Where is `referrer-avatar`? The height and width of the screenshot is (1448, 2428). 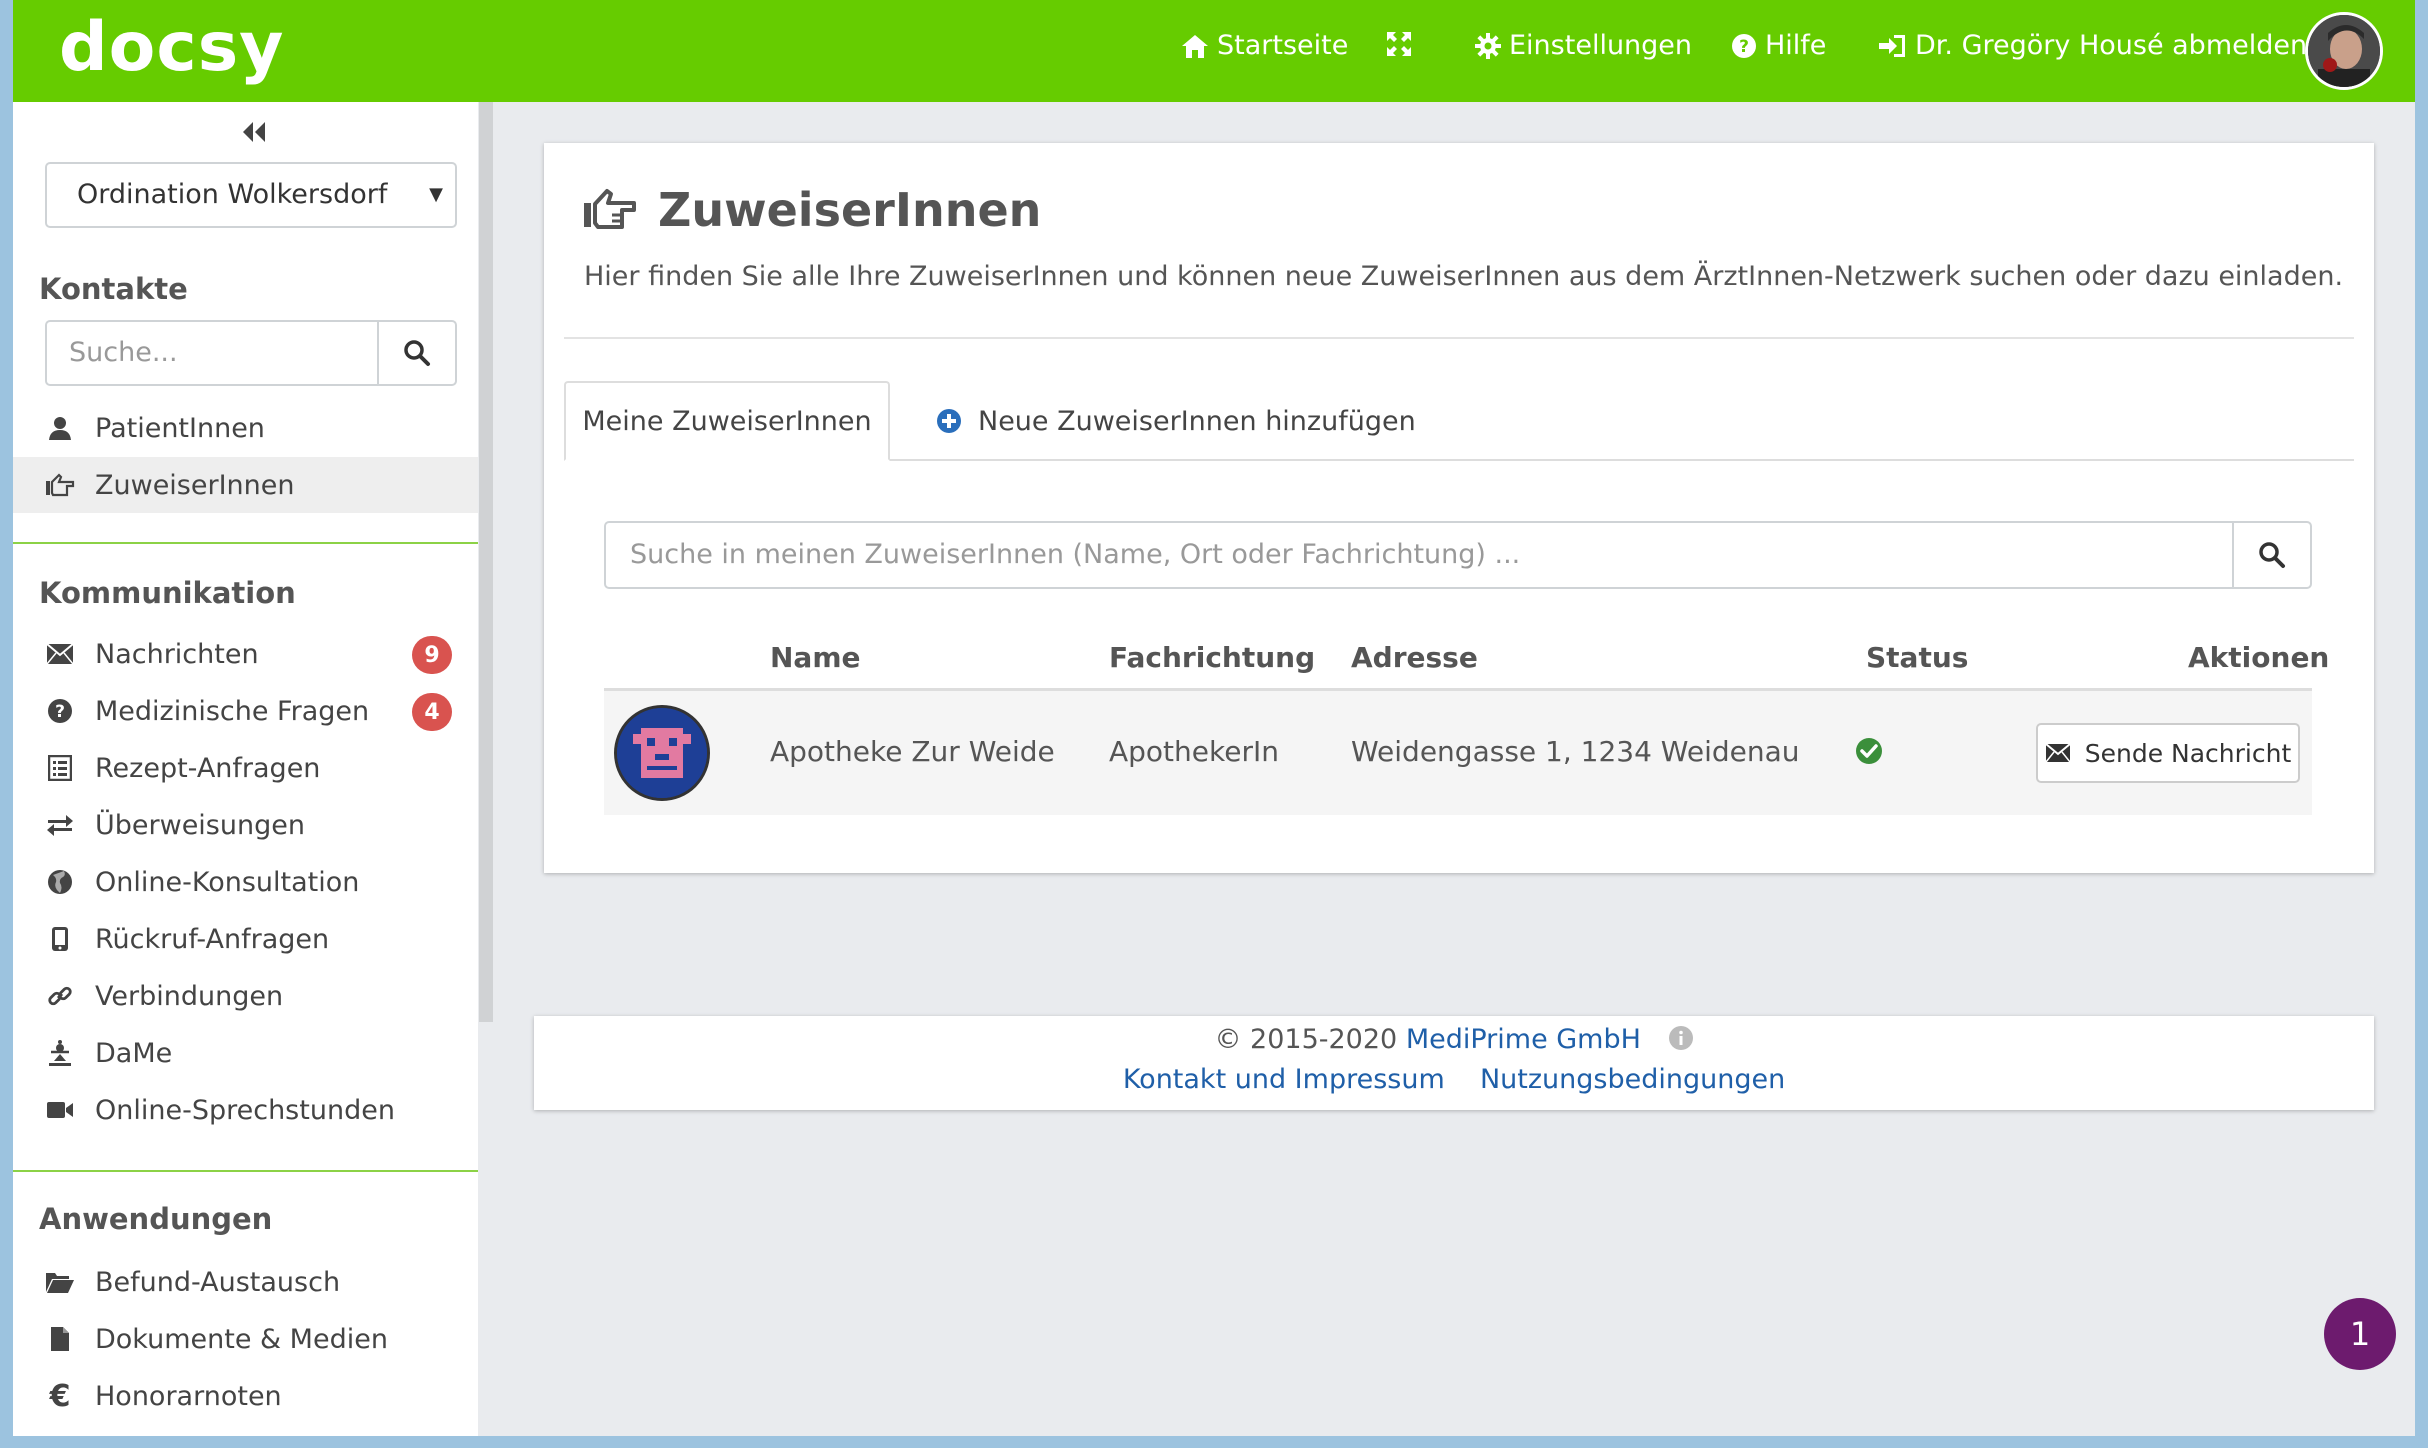 referrer-avatar is located at coordinates (662, 753).